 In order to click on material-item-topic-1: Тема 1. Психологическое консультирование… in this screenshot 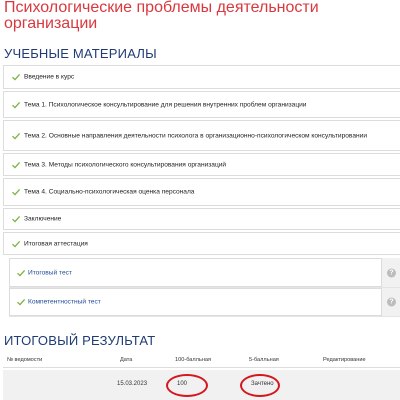, I will do `click(201, 104)`.